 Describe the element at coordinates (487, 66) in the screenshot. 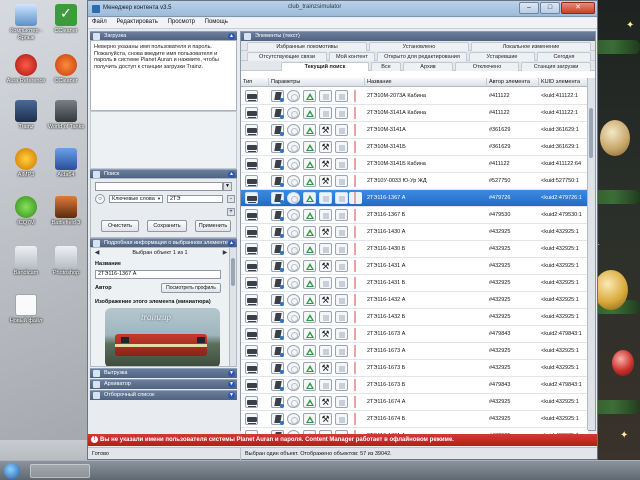

I see `tab-disabled: Отключено` at that location.